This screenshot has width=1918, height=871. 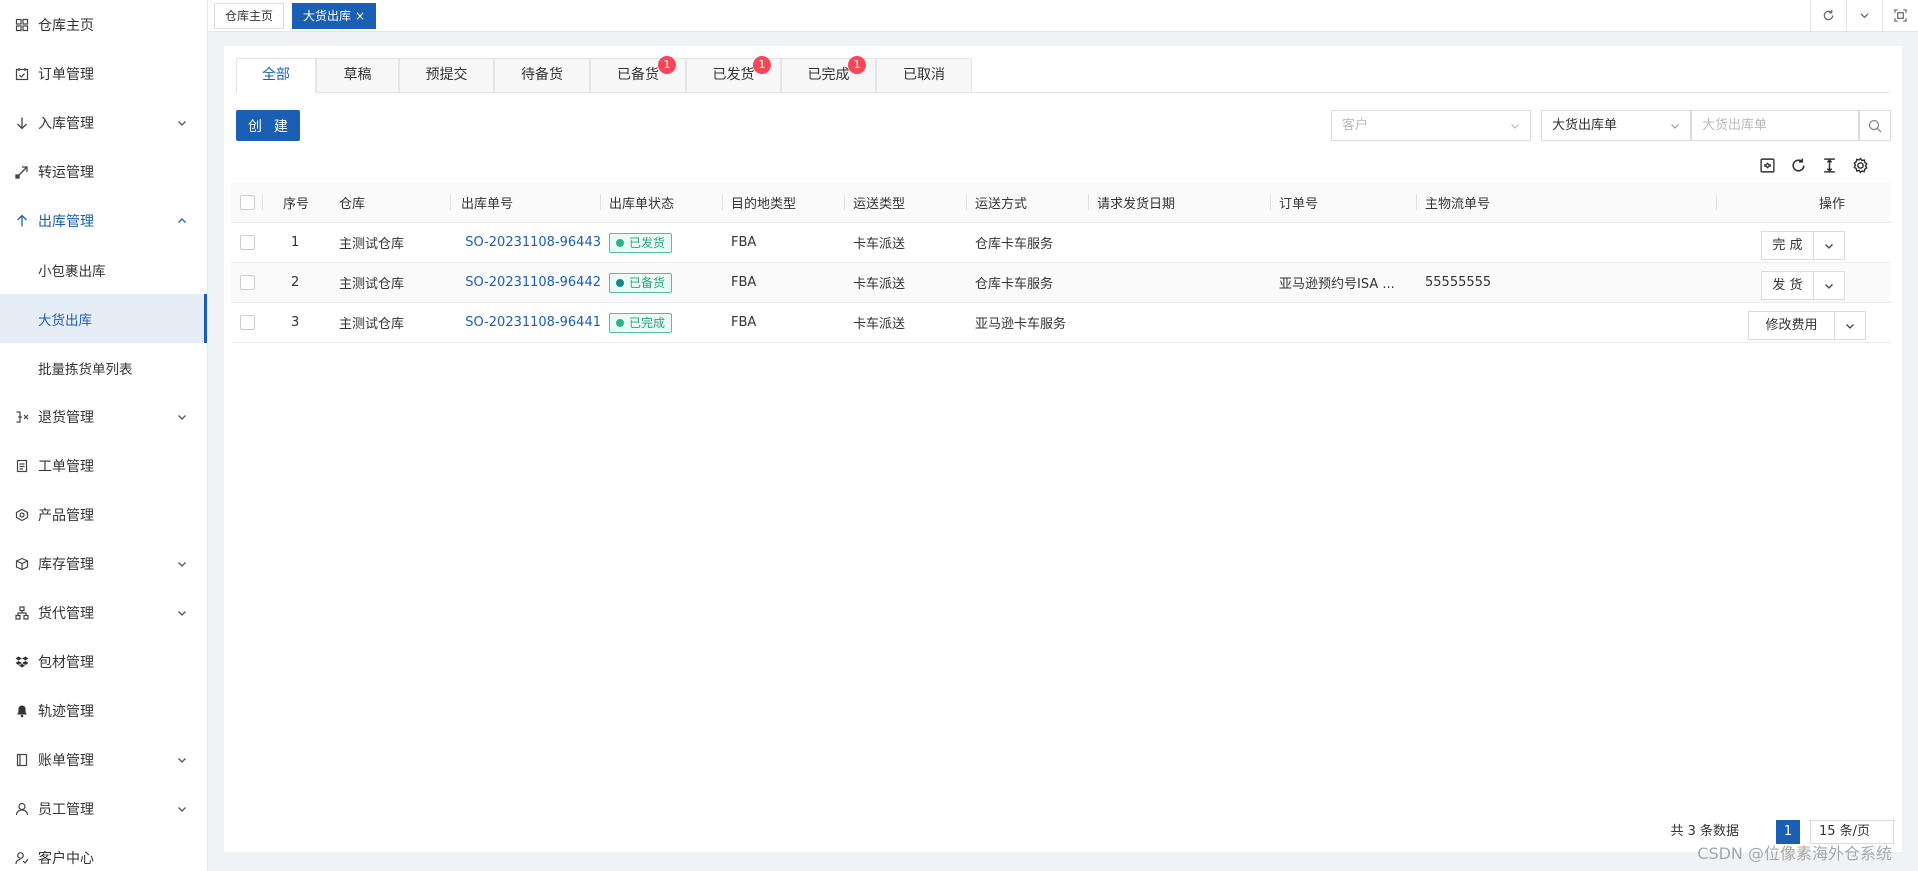 I want to click on row-destination-type: FBA, so click(x=744, y=282).